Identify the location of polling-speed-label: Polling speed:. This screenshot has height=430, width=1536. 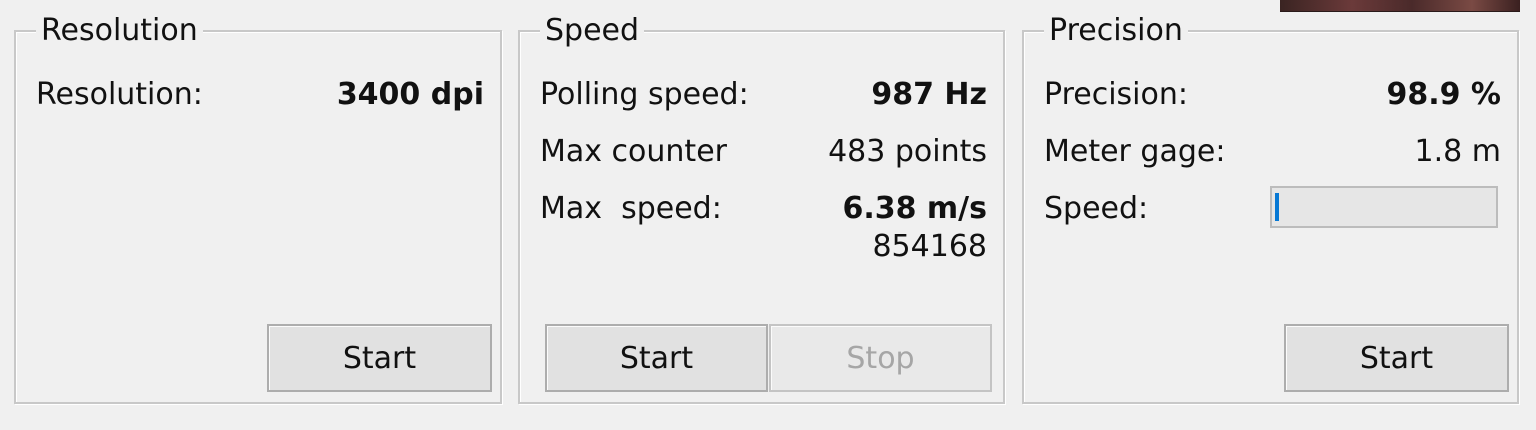
(644, 94).